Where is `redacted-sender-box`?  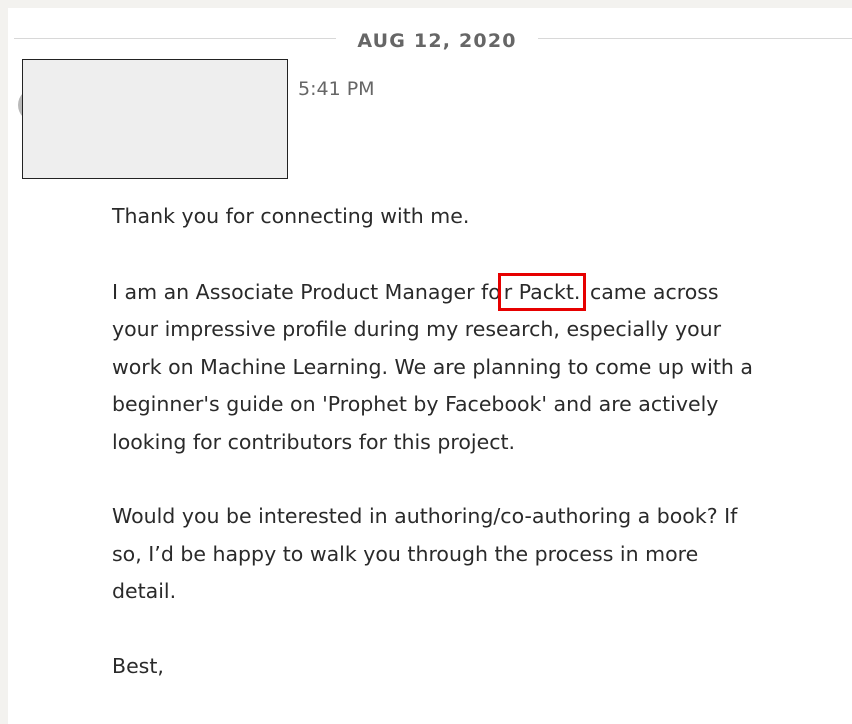 redacted-sender-box is located at coordinates (155, 119).